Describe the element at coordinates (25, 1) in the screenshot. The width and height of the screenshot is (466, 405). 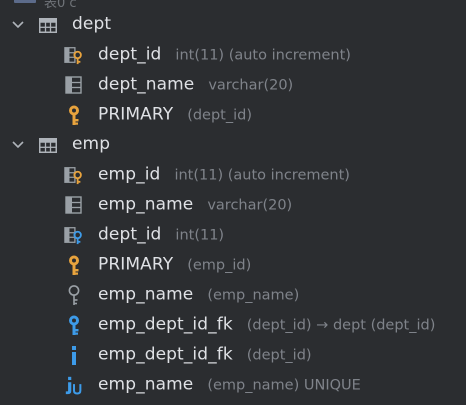
I see `schema-icon` at that location.